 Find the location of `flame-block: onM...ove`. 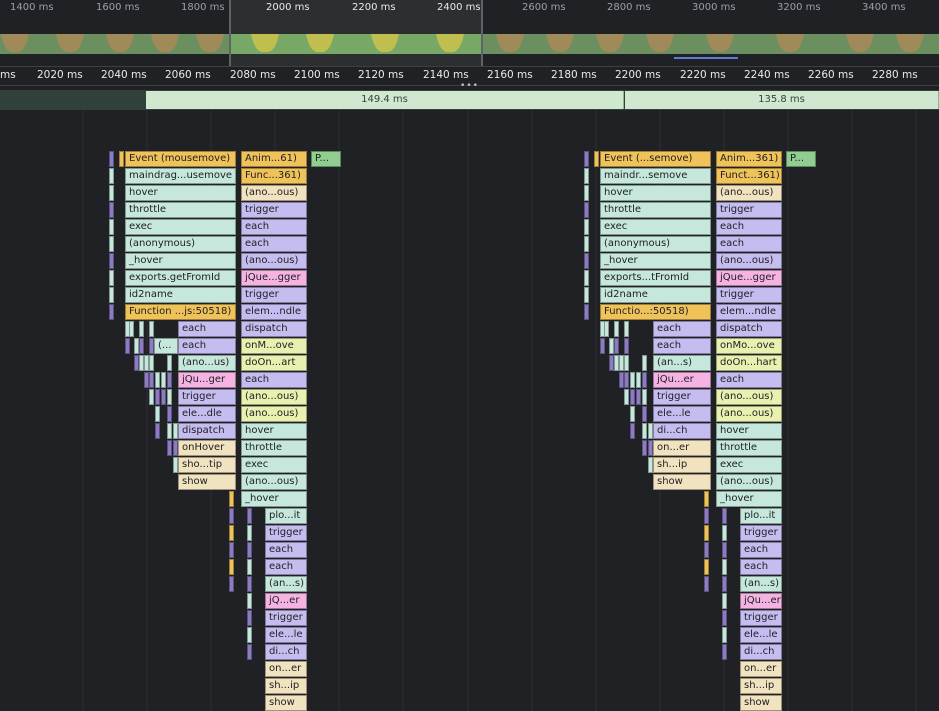

flame-block: onM...ove is located at coordinates (274, 346).